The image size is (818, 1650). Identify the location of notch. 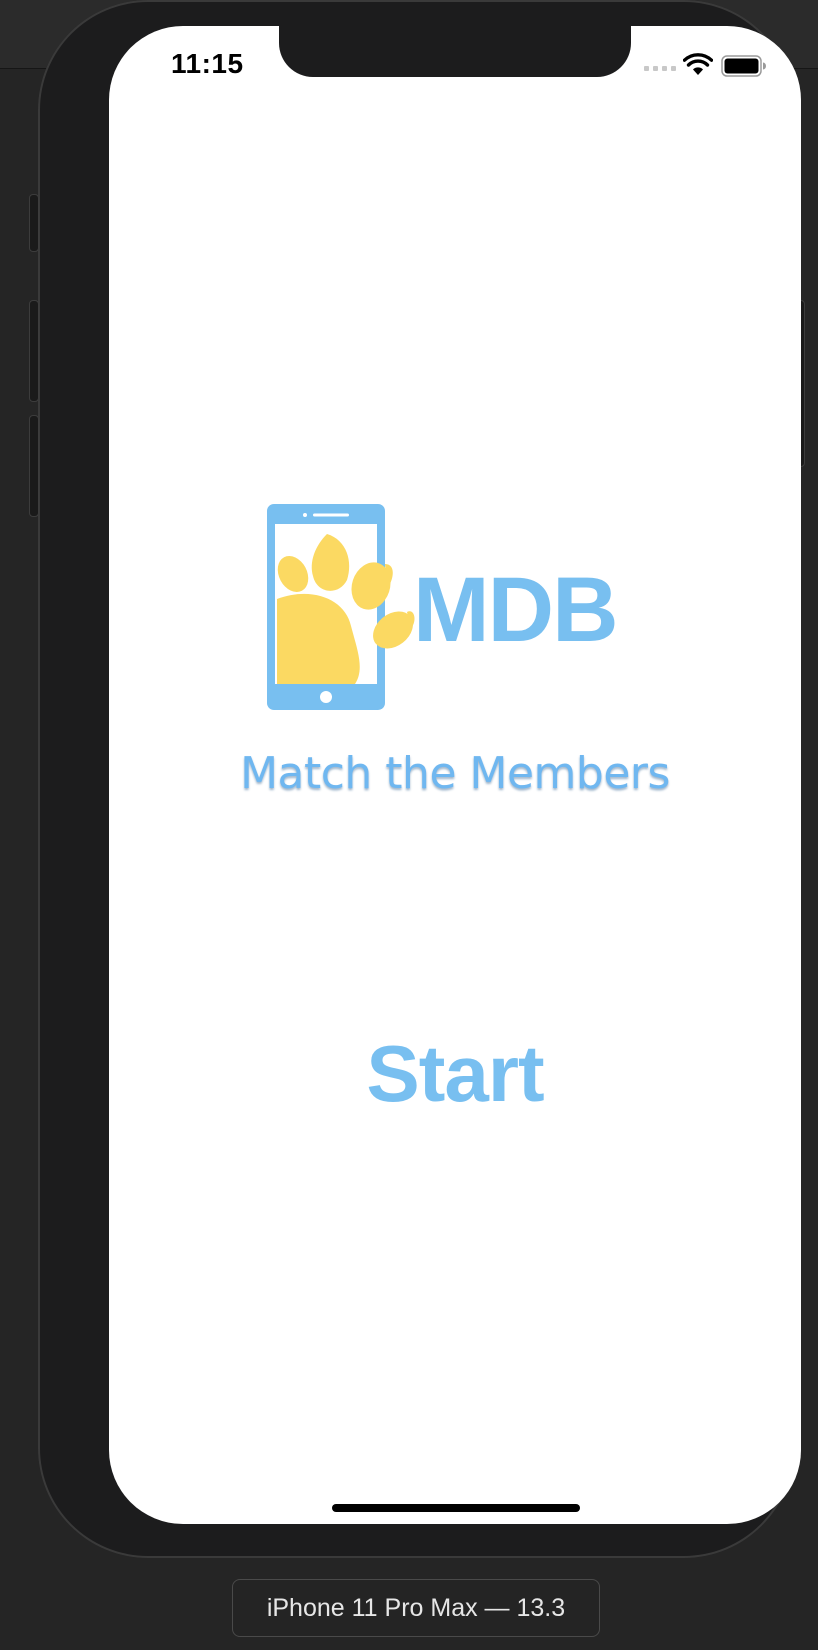
(455, 51).